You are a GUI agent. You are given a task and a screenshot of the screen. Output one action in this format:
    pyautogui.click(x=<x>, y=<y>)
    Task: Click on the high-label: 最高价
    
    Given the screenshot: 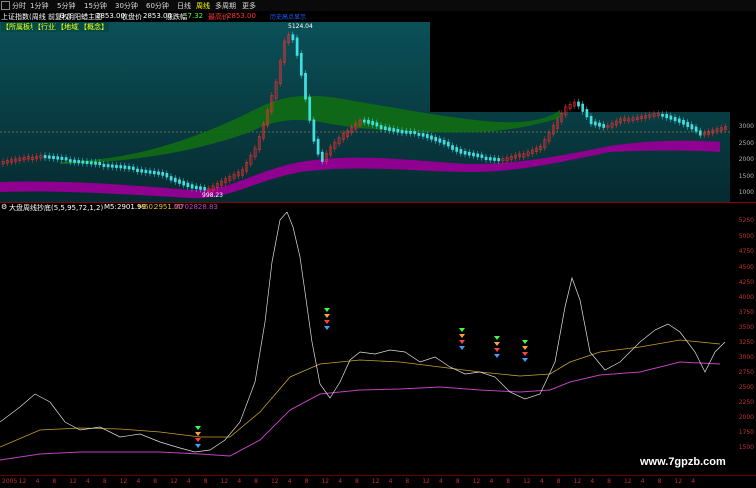 What is the action you would take?
    pyautogui.click(x=218, y=17)
    